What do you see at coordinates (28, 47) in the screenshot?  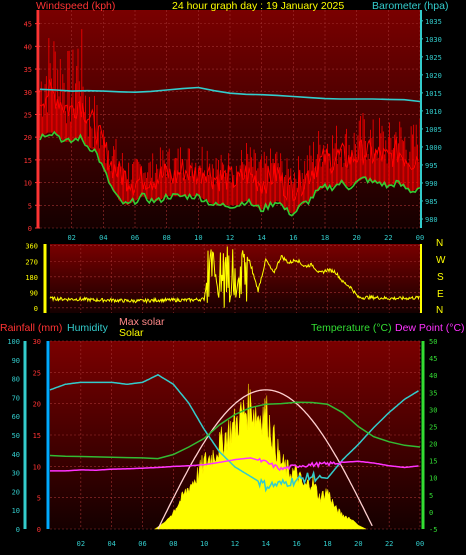 I see `windspeed-tick-label: 40` at bounding box center [28, 47].